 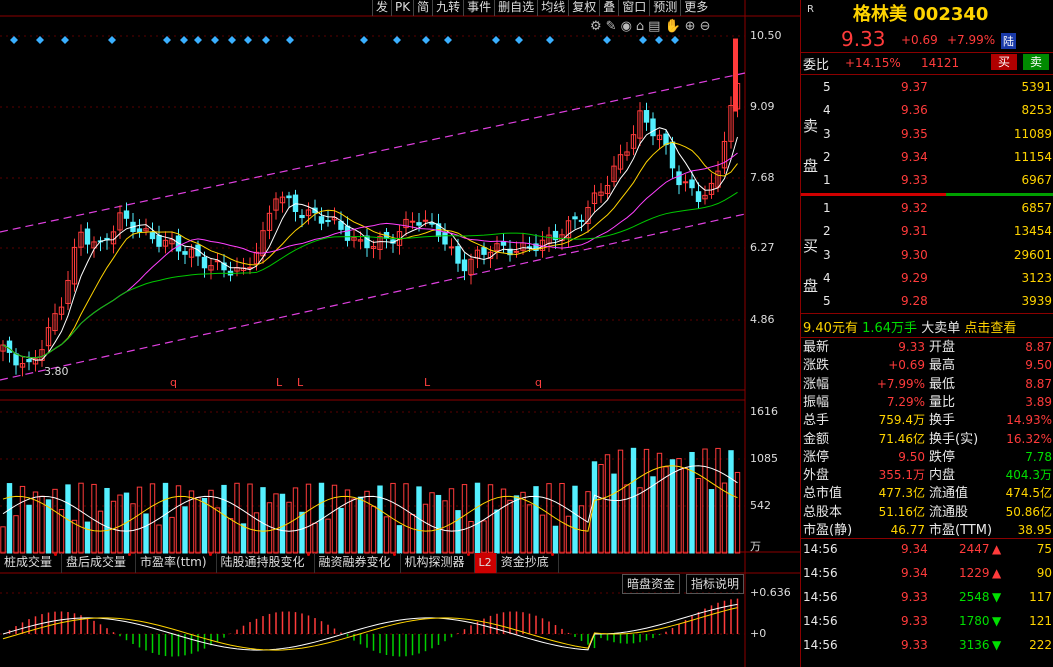 I want to click on stat-value: 477.3亿, so click(x=901, y=493).